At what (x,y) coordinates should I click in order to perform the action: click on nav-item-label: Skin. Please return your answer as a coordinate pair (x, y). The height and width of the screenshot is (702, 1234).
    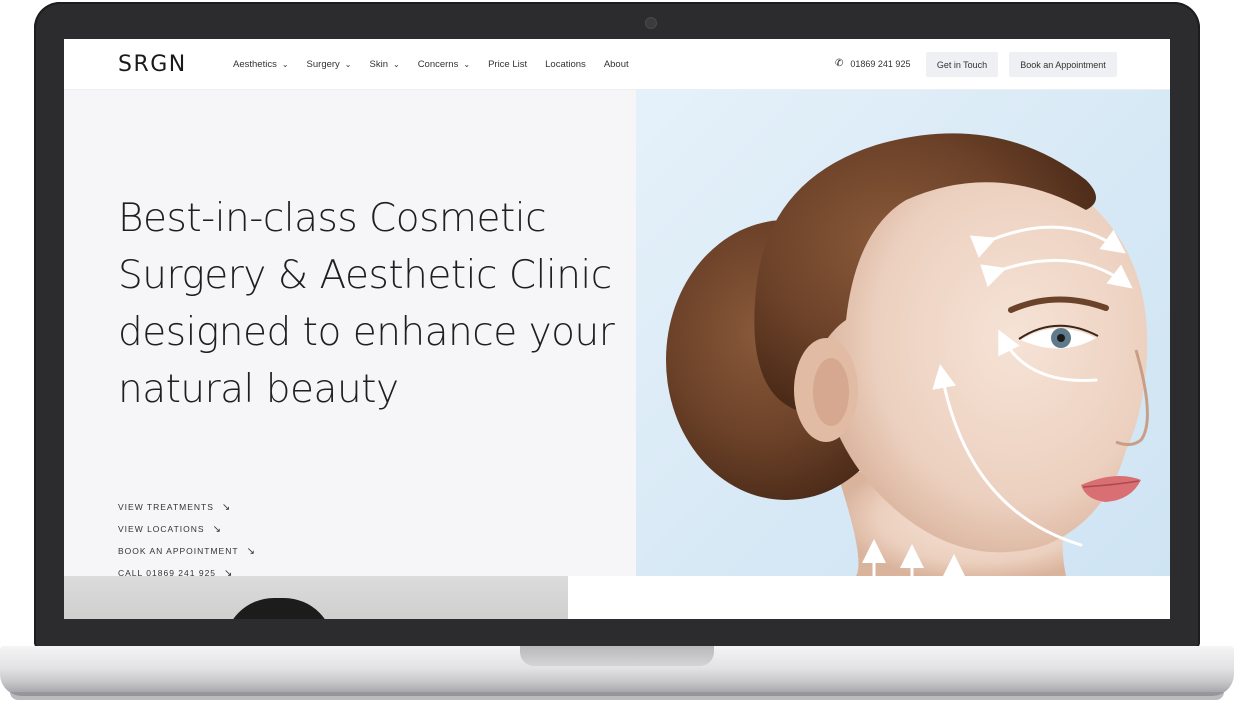
    Looking at the image, I should click on (378, 64).